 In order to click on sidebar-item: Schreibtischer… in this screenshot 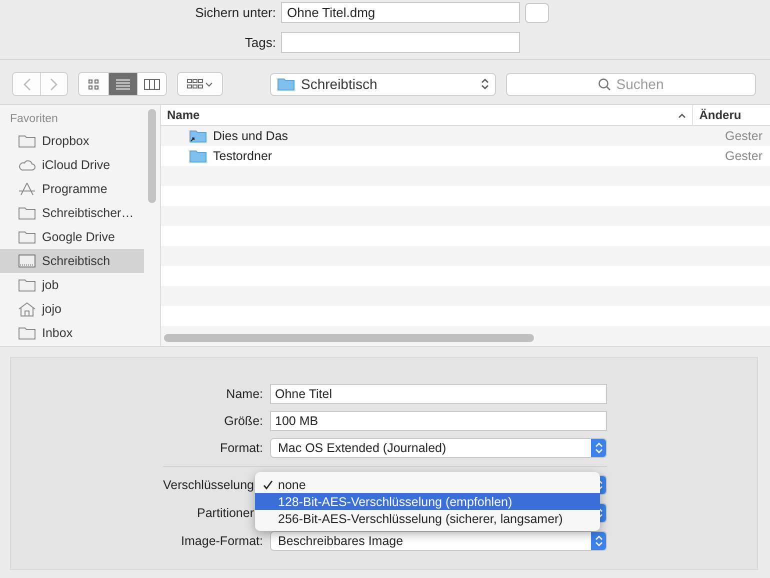, I will do `click(72, 213)`.